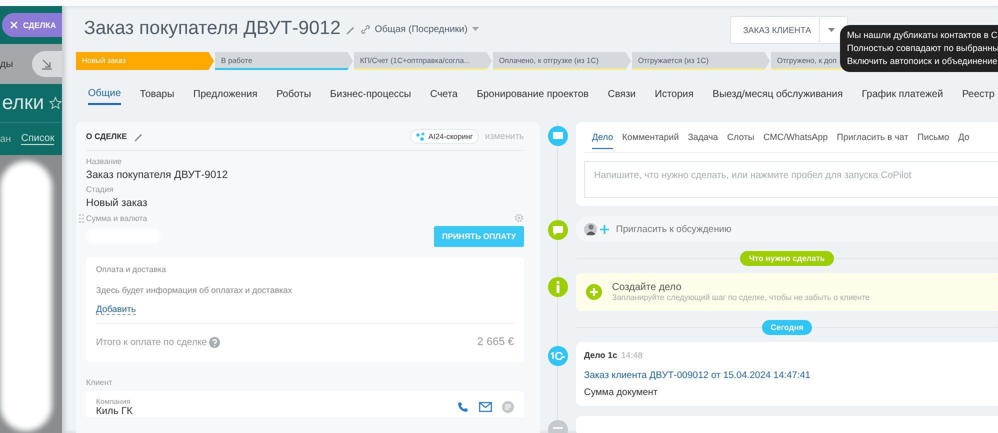 The width and height of the screenshot is (998, 433). I want to click on company-name: Киль ГК, so click(114, 411).